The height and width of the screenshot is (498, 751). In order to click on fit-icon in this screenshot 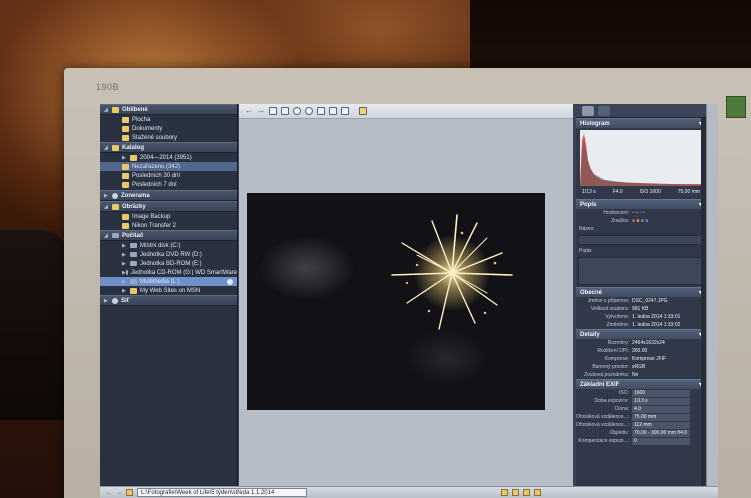, I will do `click(273, 111)`.